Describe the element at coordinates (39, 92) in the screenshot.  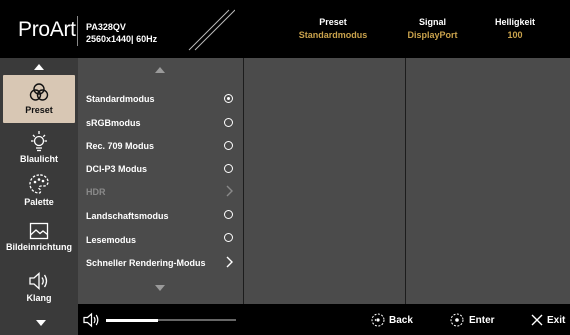
I see `preset-icon` at that location.